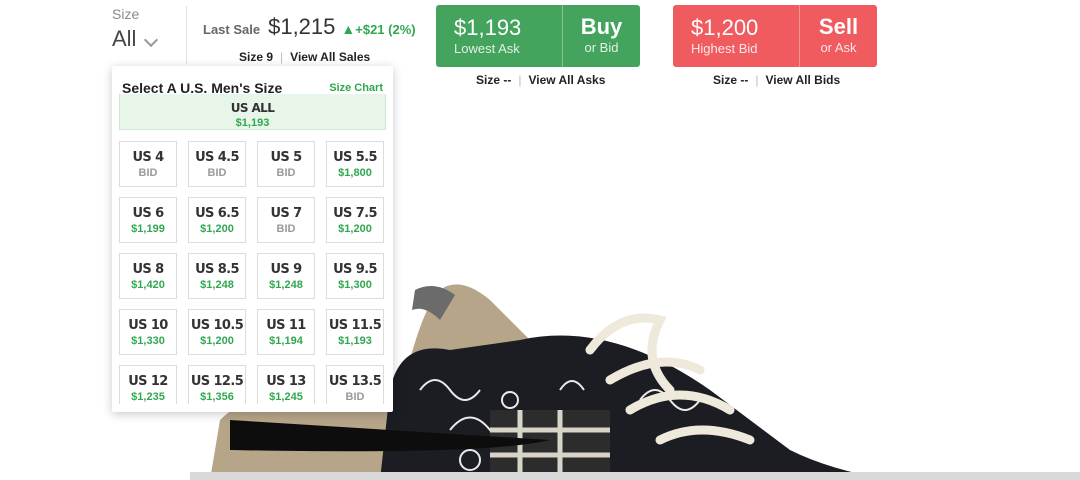 This screenshot has height=480, width=1080. I want to click on view-all-bids-link: View All Bids, so click(802, 80).